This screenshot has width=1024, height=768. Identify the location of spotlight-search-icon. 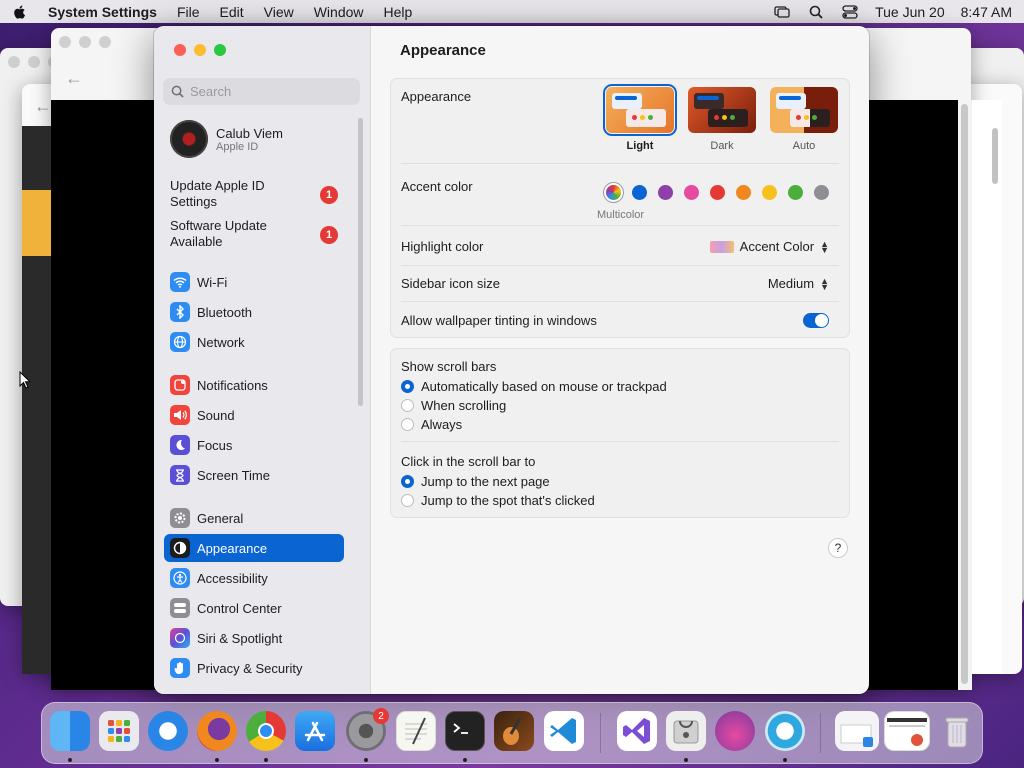
(816, 12).